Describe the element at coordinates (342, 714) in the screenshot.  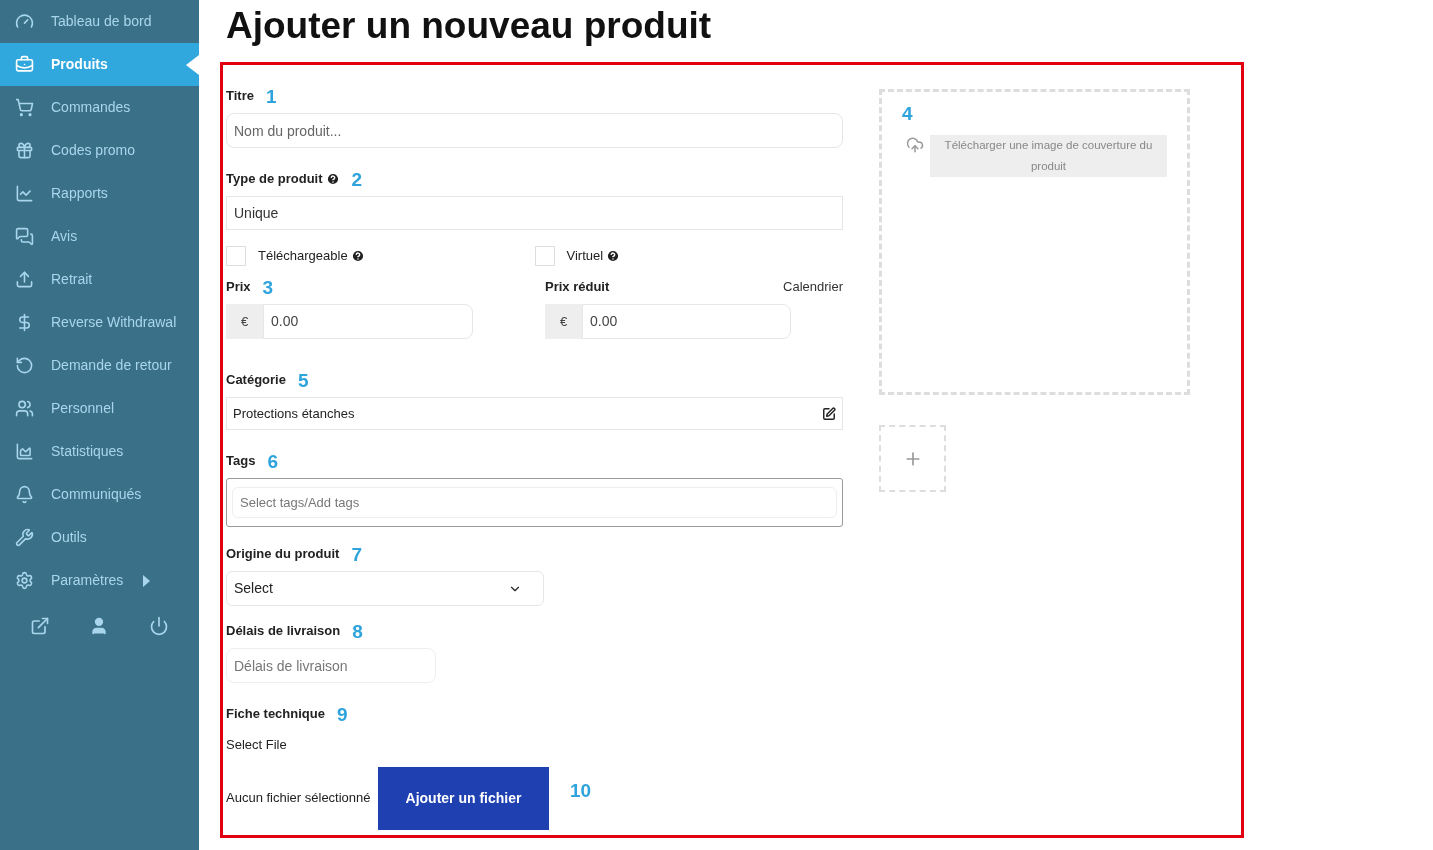
I see `step-number: 9` at that location.